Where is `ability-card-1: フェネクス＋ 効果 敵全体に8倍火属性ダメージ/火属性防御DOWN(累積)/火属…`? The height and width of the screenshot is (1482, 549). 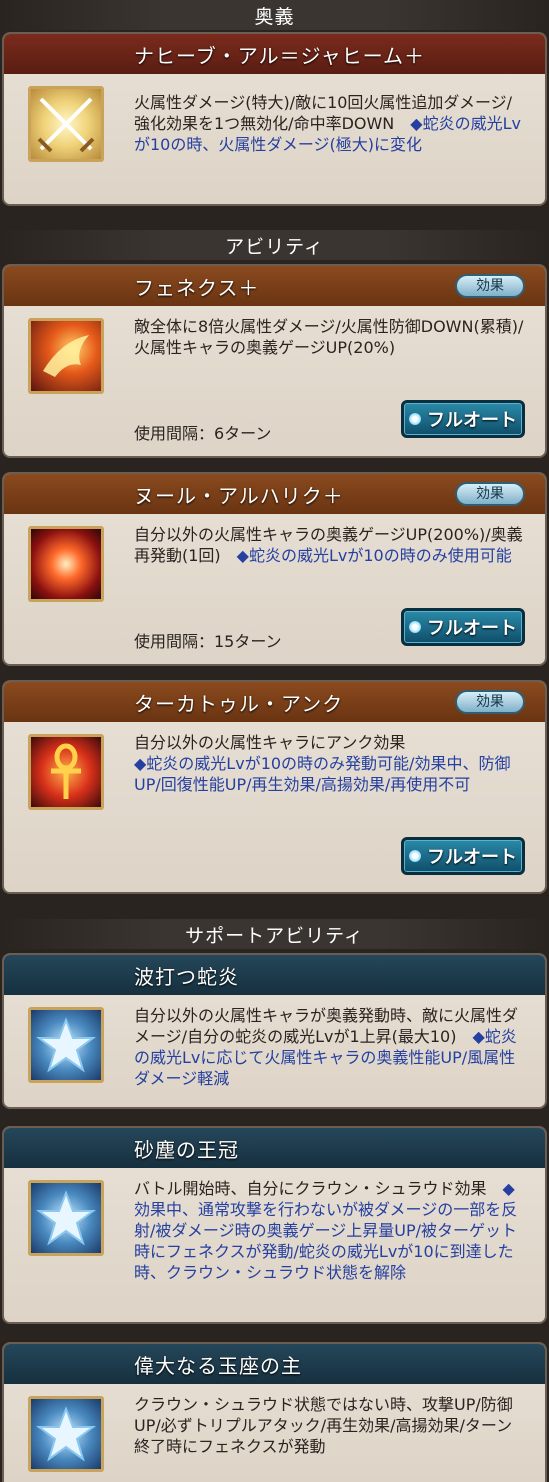 ability-card-1: フェネクス＋ 効果 敵全体に8倍火属性ダメージ/火属性防御DOWN(累積)/火属… is located at coordinates (274, 361).